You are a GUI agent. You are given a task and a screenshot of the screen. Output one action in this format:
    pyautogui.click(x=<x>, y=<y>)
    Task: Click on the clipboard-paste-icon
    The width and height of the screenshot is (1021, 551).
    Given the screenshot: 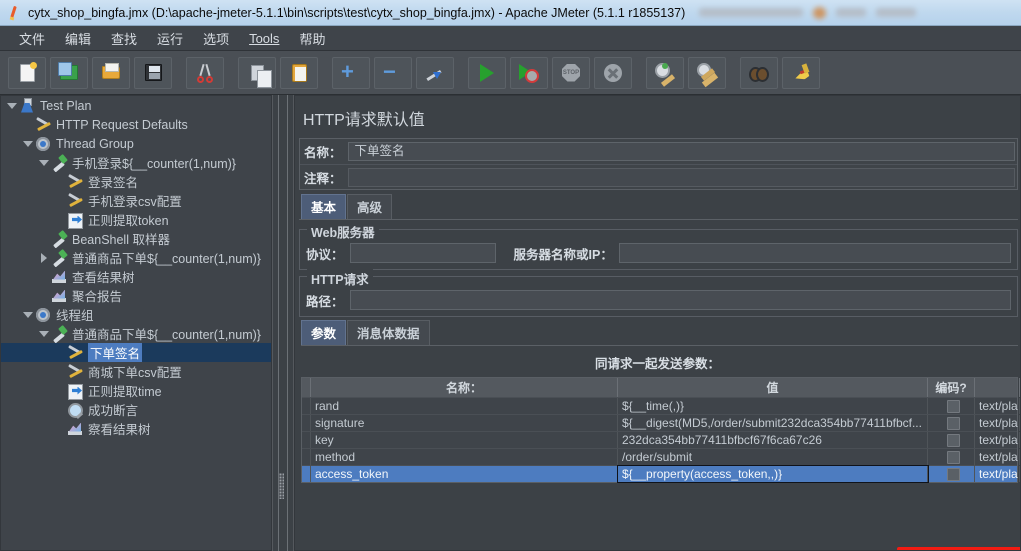 What is the action you would take?
    pyautogui.click(x=299, y=72)
    